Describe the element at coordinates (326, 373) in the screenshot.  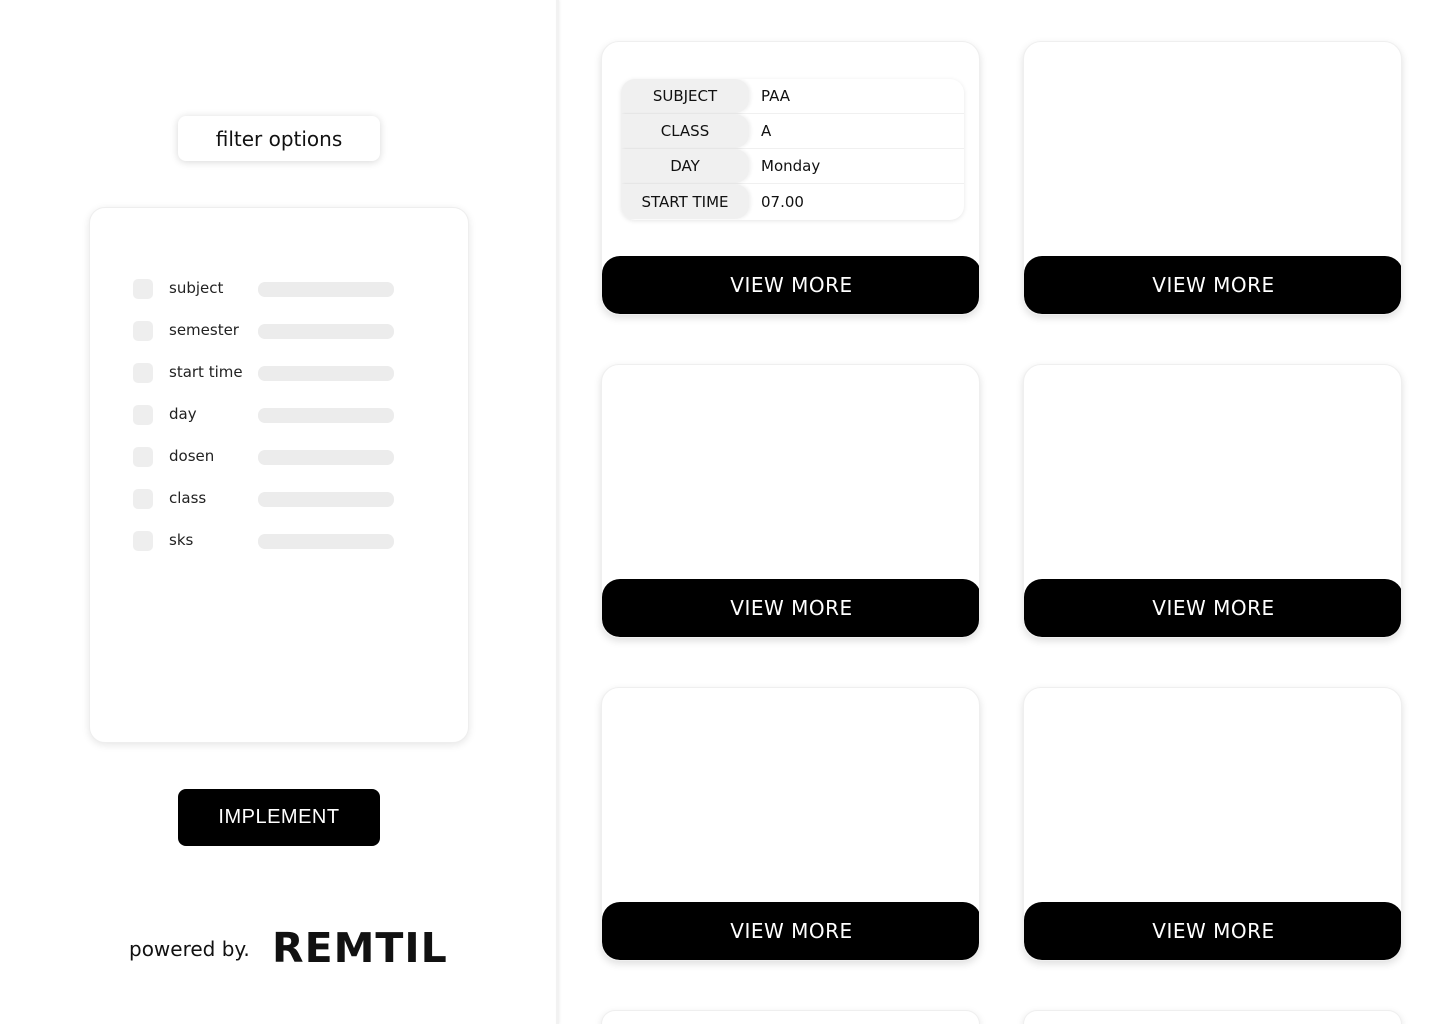
I see `start-time-filter-input` at that location.